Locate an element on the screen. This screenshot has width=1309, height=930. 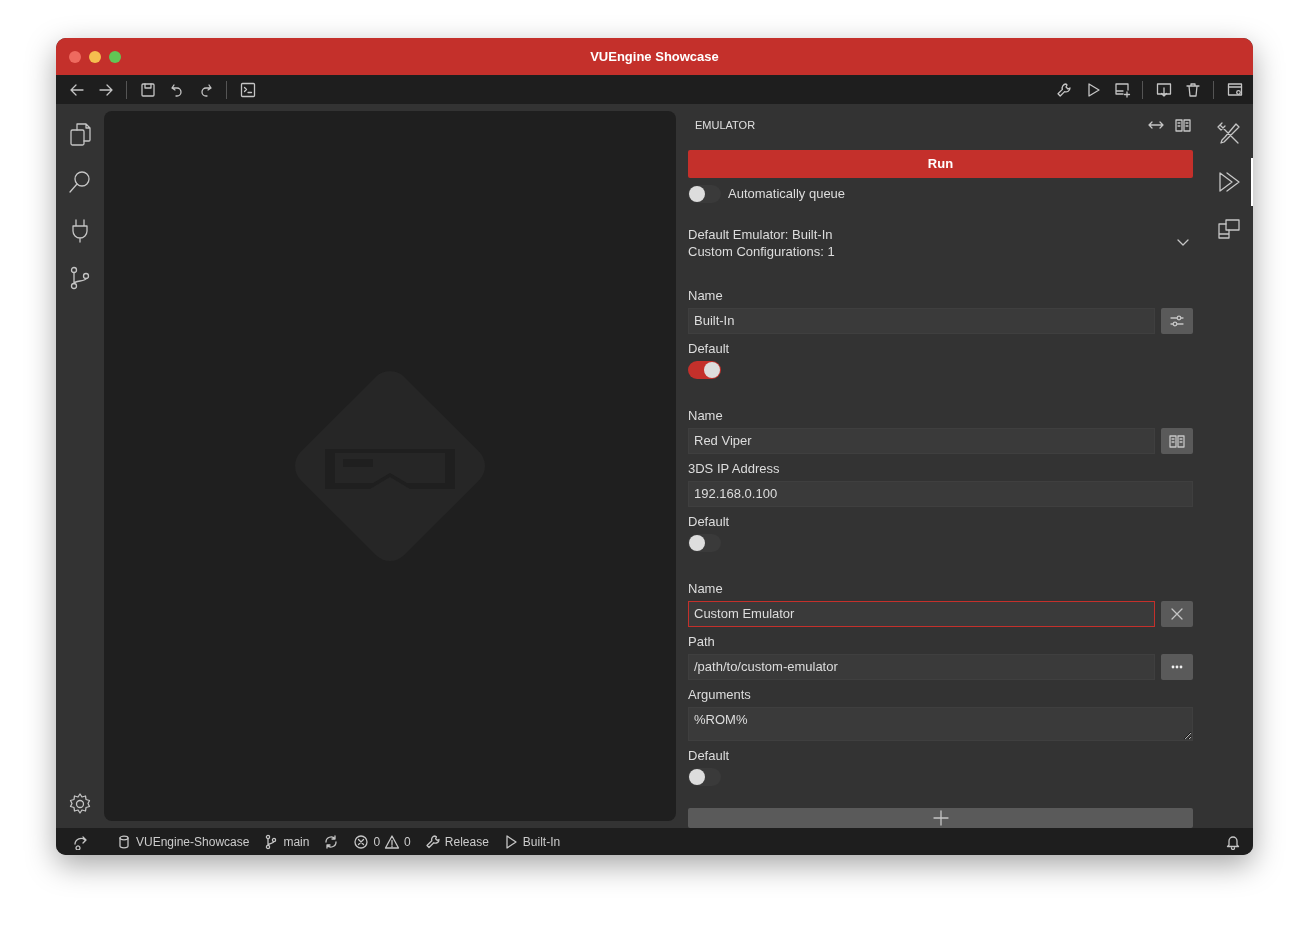
plus-icon is located at coordinates (940, 817).